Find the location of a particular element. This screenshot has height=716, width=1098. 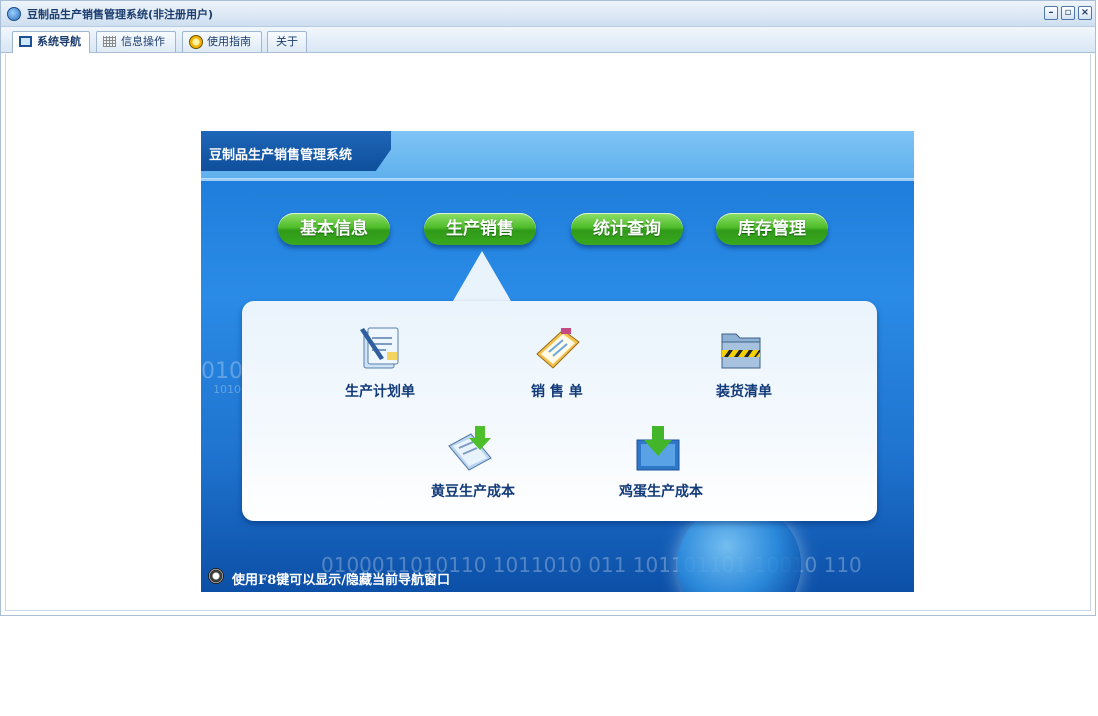

soybean-cost-item: 黄豆生产成本 is located at coordinates (474, 464).